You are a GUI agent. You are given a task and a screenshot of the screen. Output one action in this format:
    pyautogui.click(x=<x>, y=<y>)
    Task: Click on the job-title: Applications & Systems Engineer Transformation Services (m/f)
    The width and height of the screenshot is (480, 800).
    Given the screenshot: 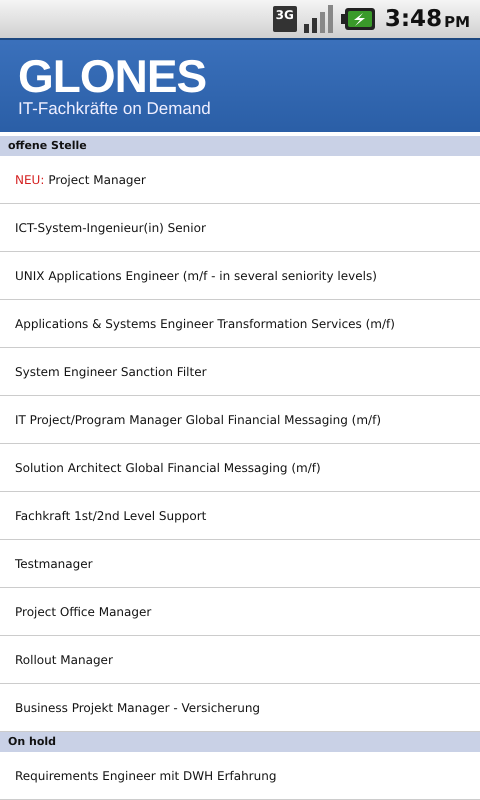 What is the action you would take?
    pyautogui.click(x=205, y=323)
    